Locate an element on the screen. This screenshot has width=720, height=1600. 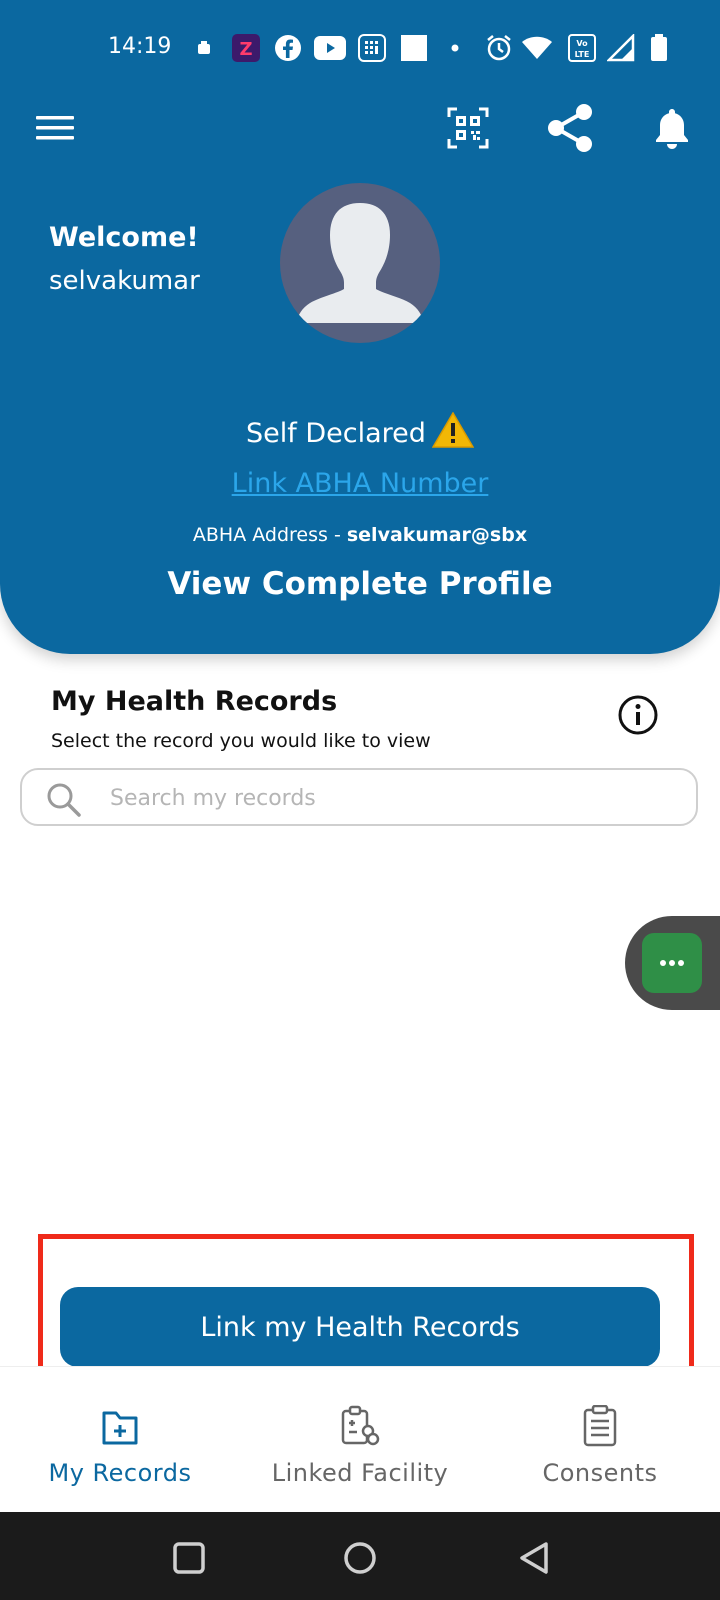
alarm-icon is located at coordinates (499, 48).